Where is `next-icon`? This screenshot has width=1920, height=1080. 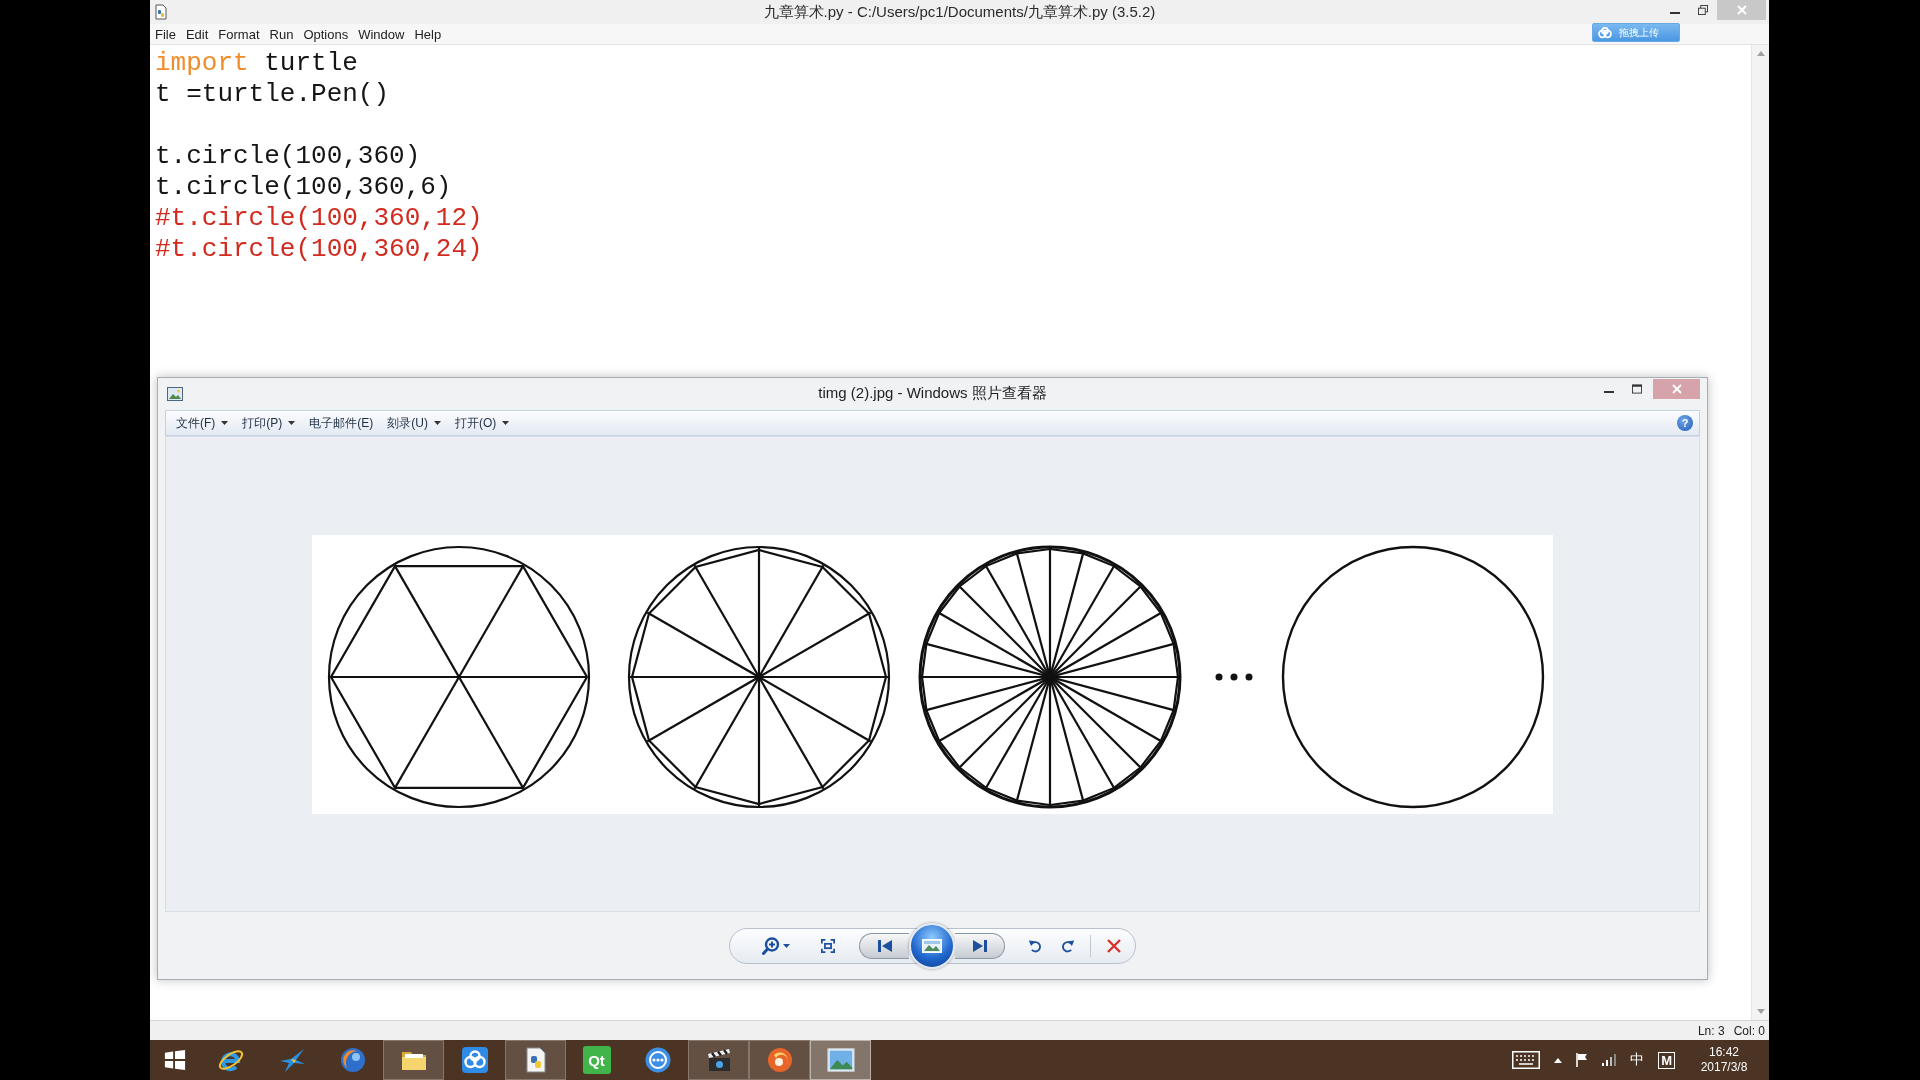 next-icon is located at coordinates (979, 945).